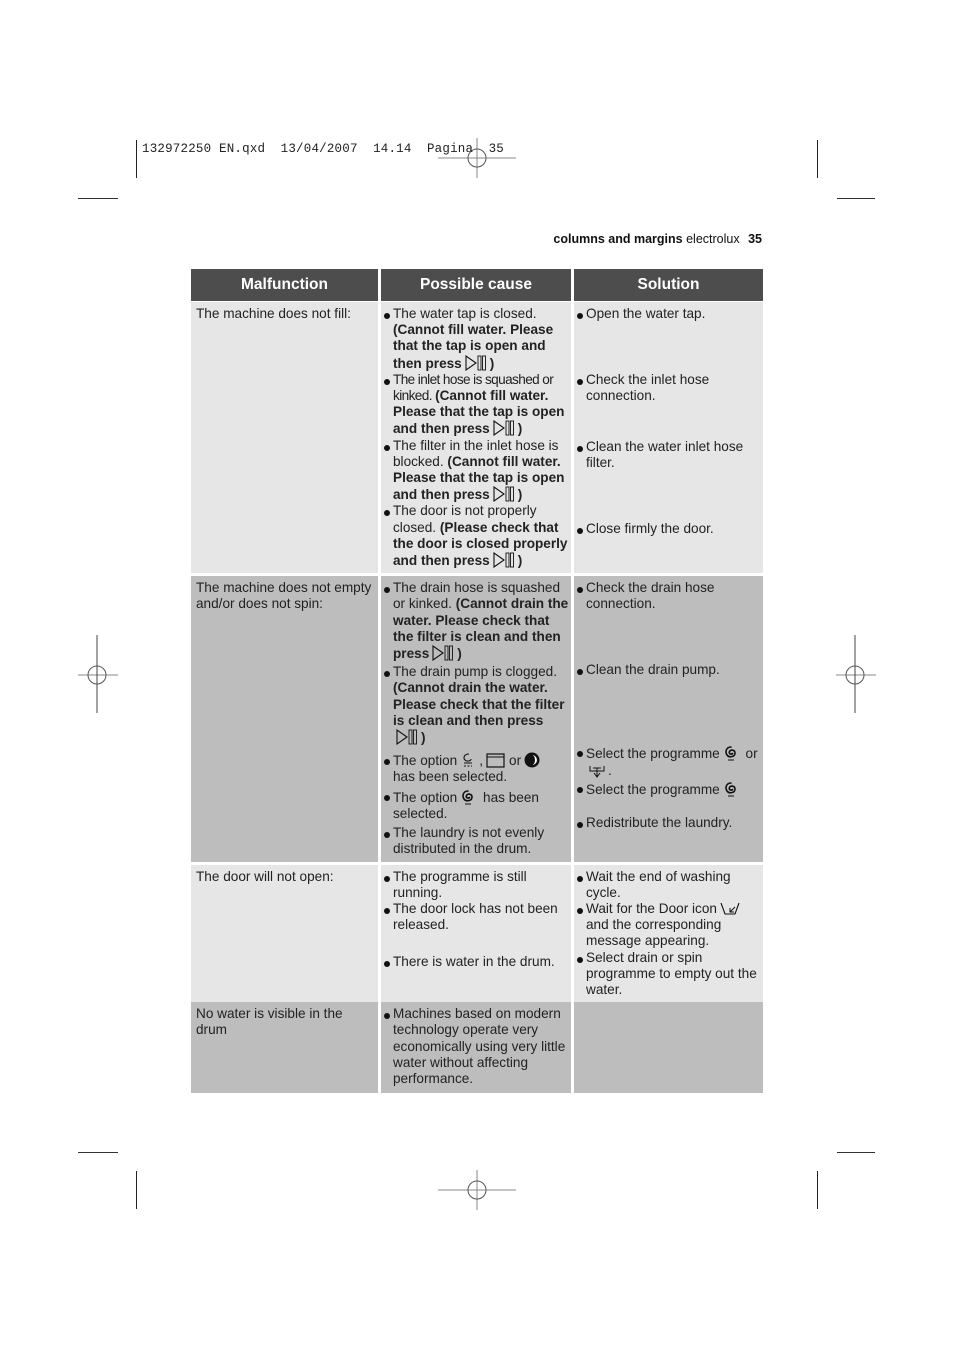  I want to click on running-head: columns and margins electrolux 35, so click(657, 239).